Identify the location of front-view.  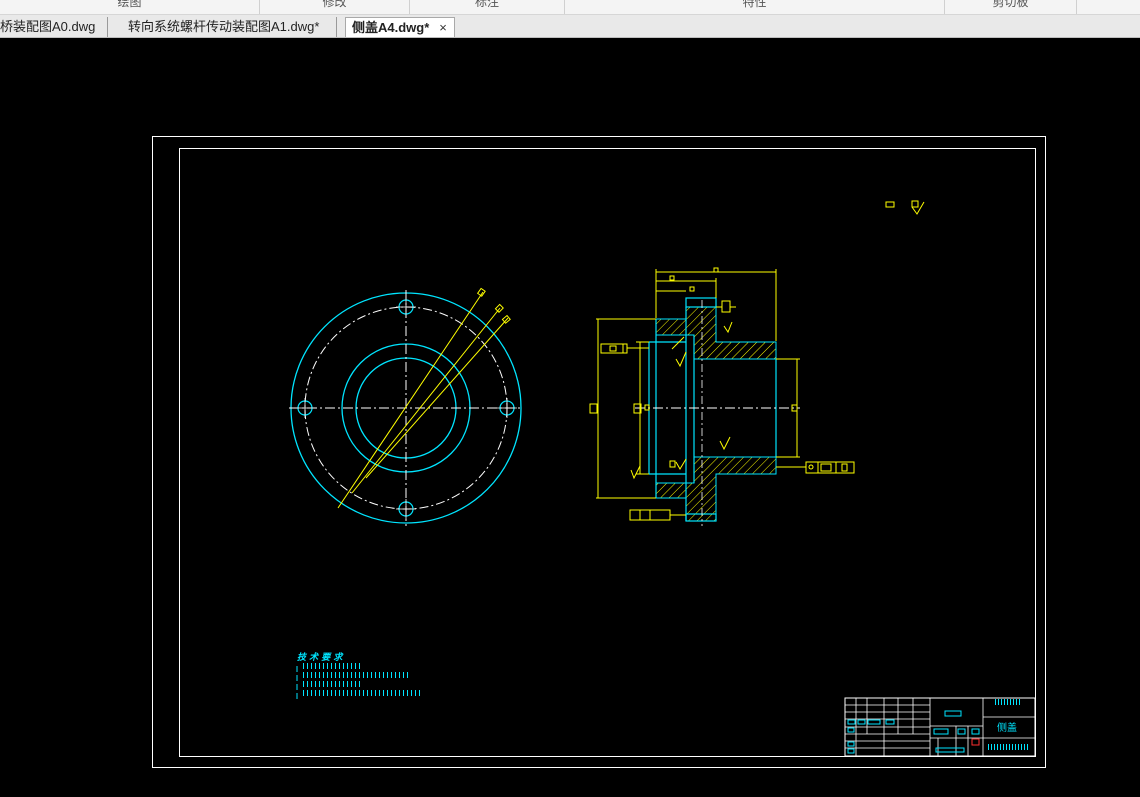
(406, 406).